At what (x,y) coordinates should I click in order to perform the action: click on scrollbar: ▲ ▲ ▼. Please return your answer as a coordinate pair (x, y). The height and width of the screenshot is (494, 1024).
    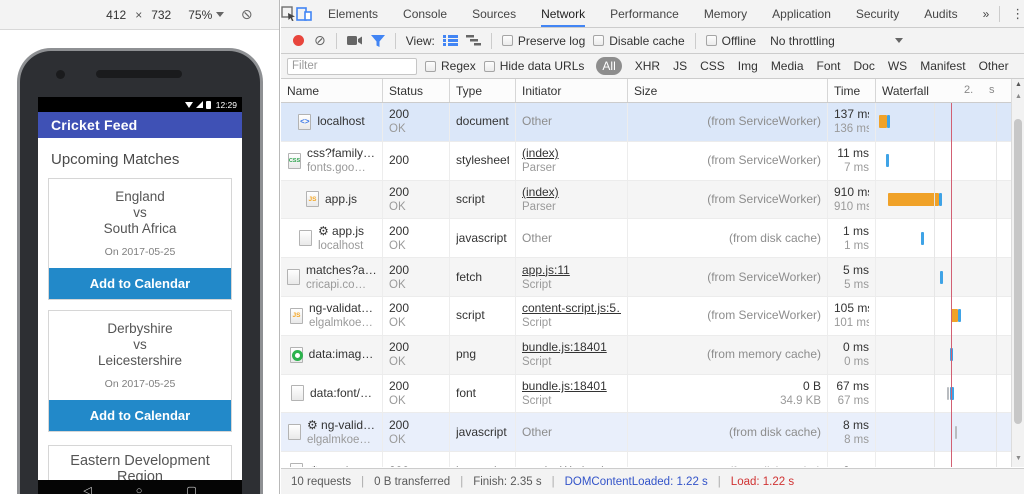
    Looking at the image, I should click on (1017, 273).